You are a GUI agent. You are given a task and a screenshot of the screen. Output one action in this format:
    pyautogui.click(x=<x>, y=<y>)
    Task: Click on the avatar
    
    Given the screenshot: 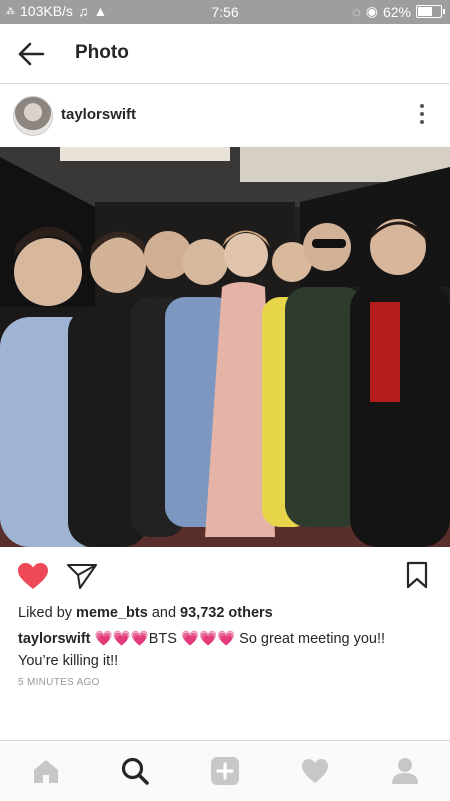 What is the action you would take?
    pyautogui.click(x=33, y=116)
    